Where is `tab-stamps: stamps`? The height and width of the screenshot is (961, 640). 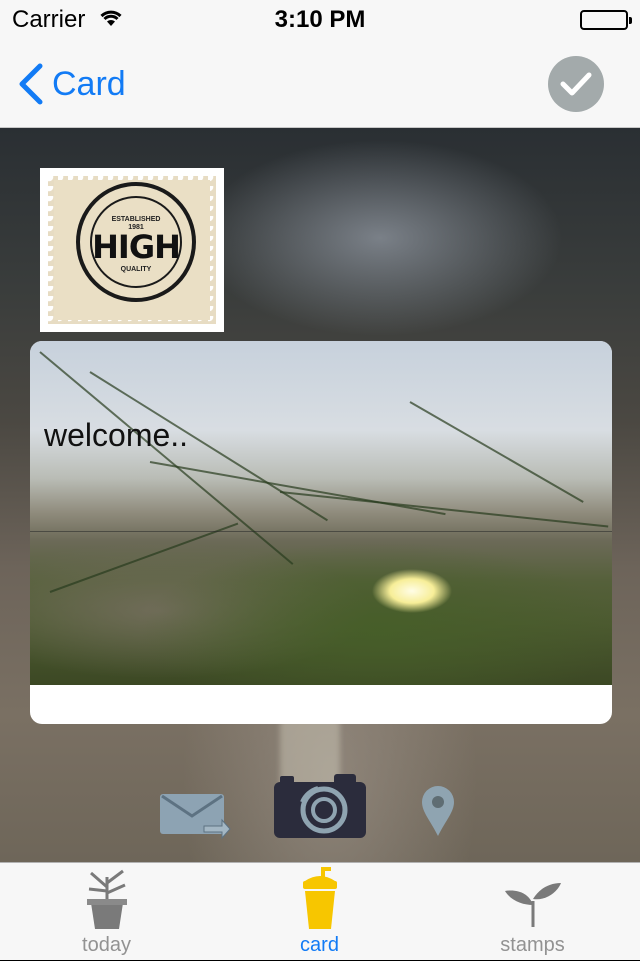 tab-stamps: stamps is located at coordinates (532, 912).